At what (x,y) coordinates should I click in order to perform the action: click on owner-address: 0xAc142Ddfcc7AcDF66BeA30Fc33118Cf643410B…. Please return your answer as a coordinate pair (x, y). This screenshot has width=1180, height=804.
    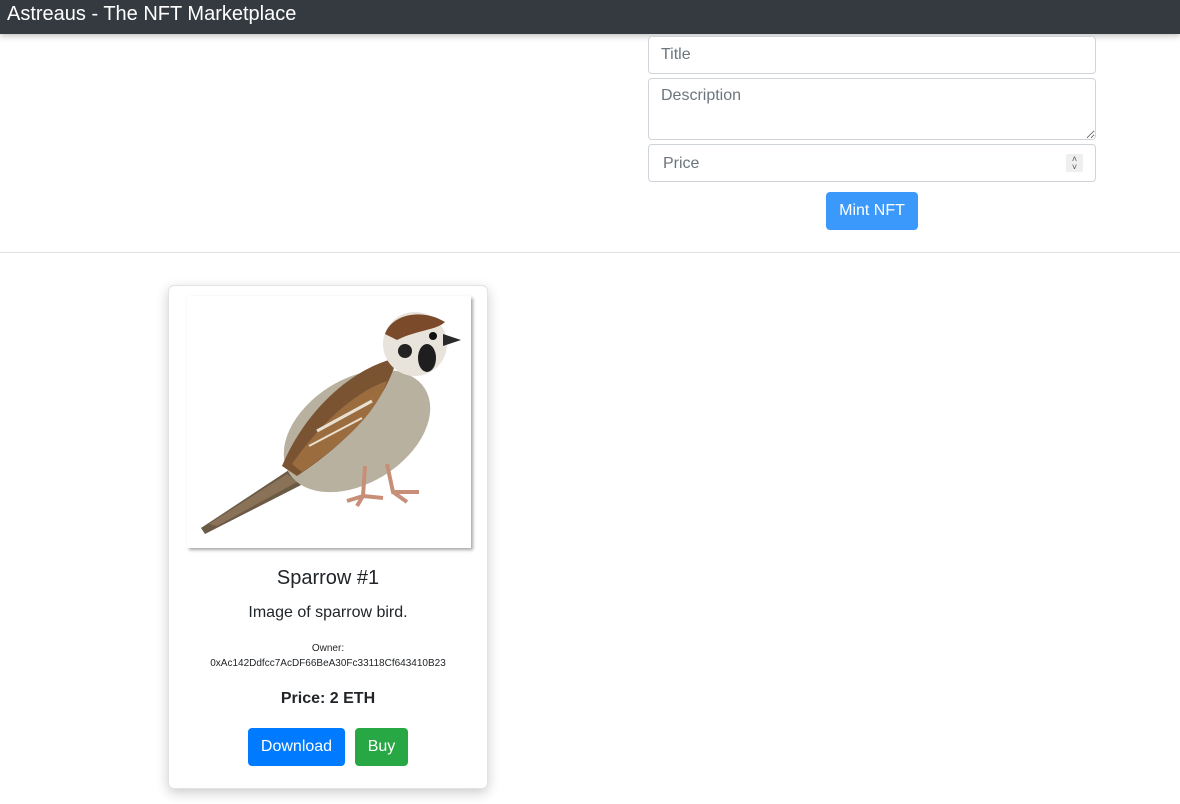
    Looking at the image, I should click on (328, 663).